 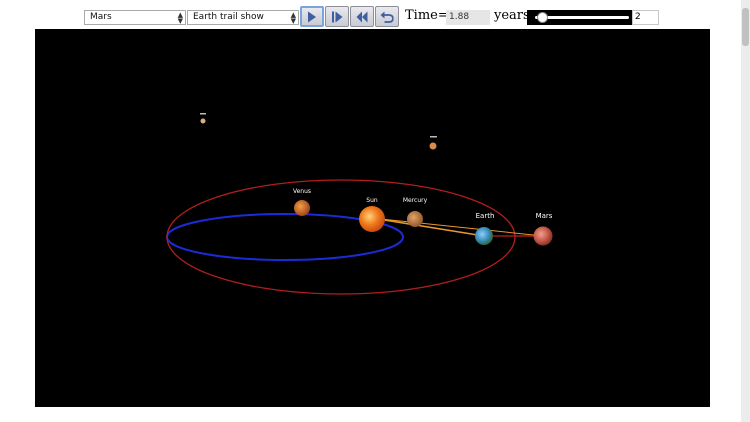 I want to click on venus-label: Venus, so click(x=302, y=191).